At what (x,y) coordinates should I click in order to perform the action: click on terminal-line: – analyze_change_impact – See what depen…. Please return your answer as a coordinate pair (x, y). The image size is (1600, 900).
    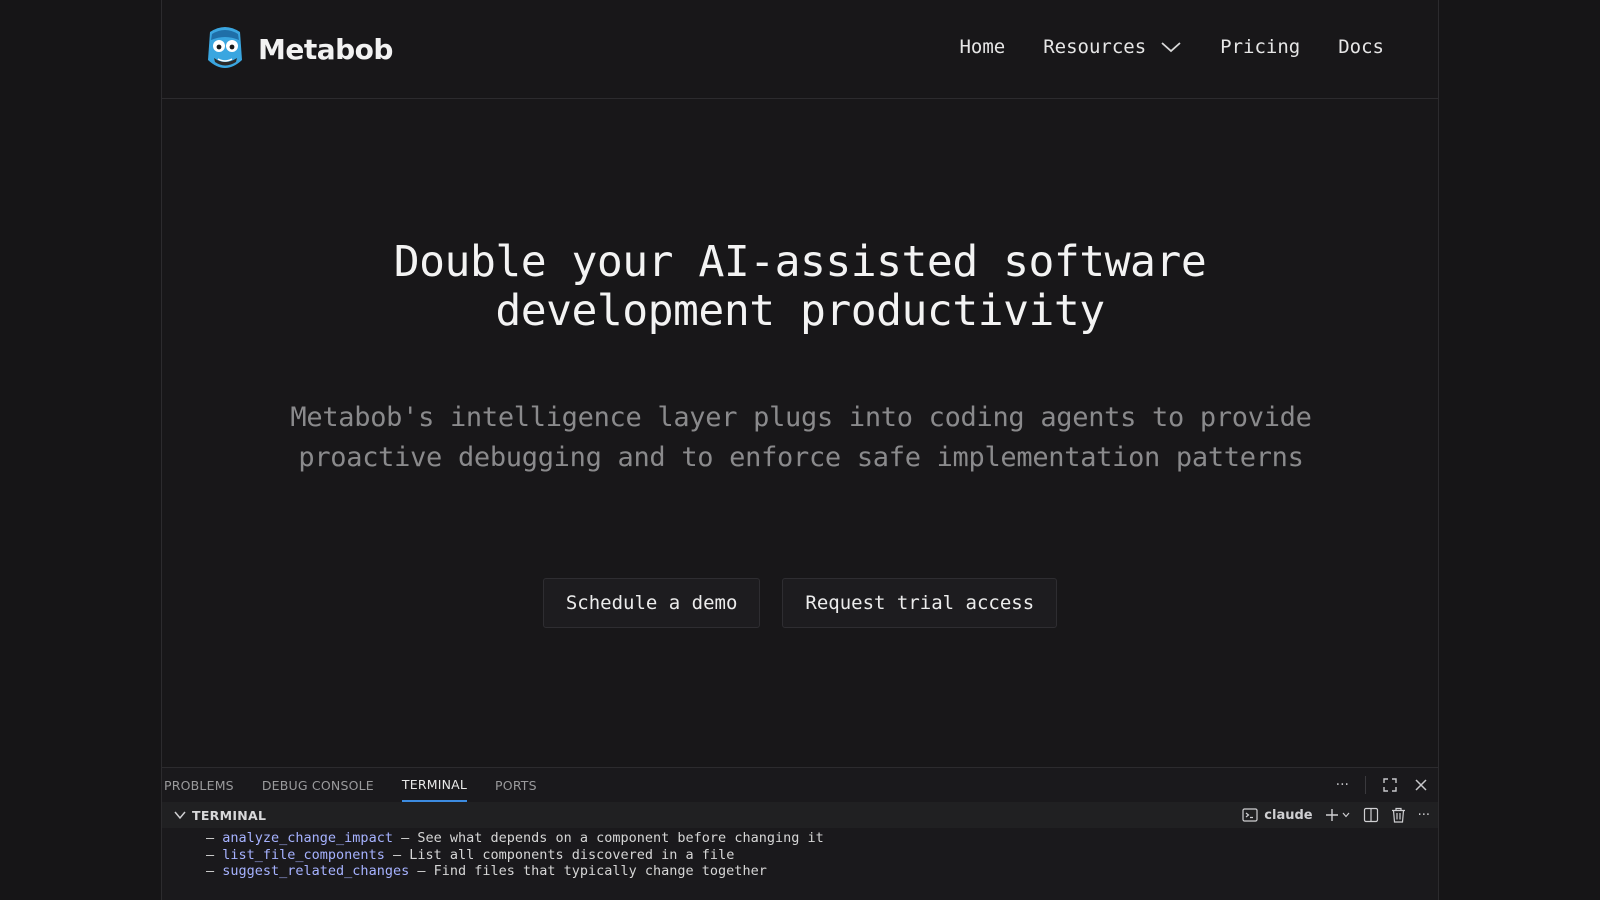
    Looking at the image, I should click on (515, 838).